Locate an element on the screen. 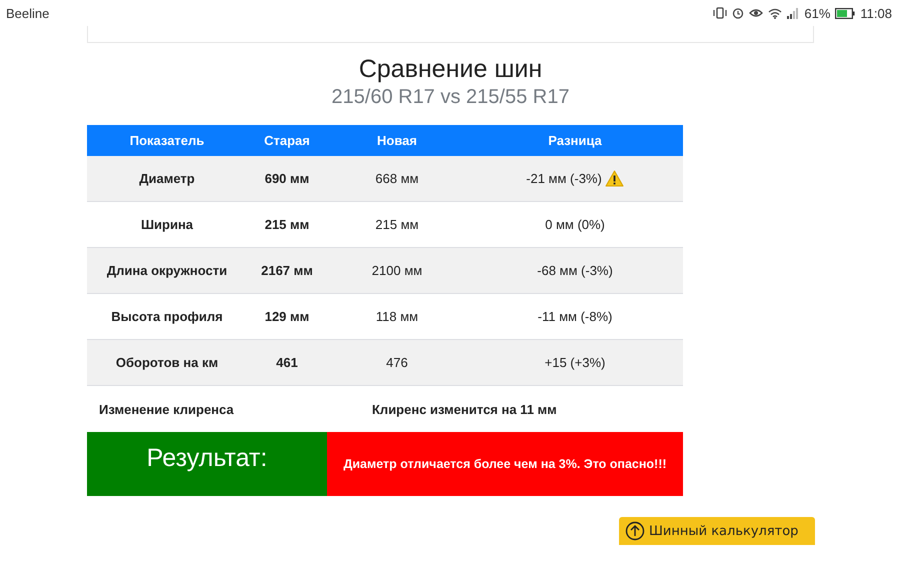 This screenshot has height=562, width=900. vibrate-icon is located at coordinates (720, 13).